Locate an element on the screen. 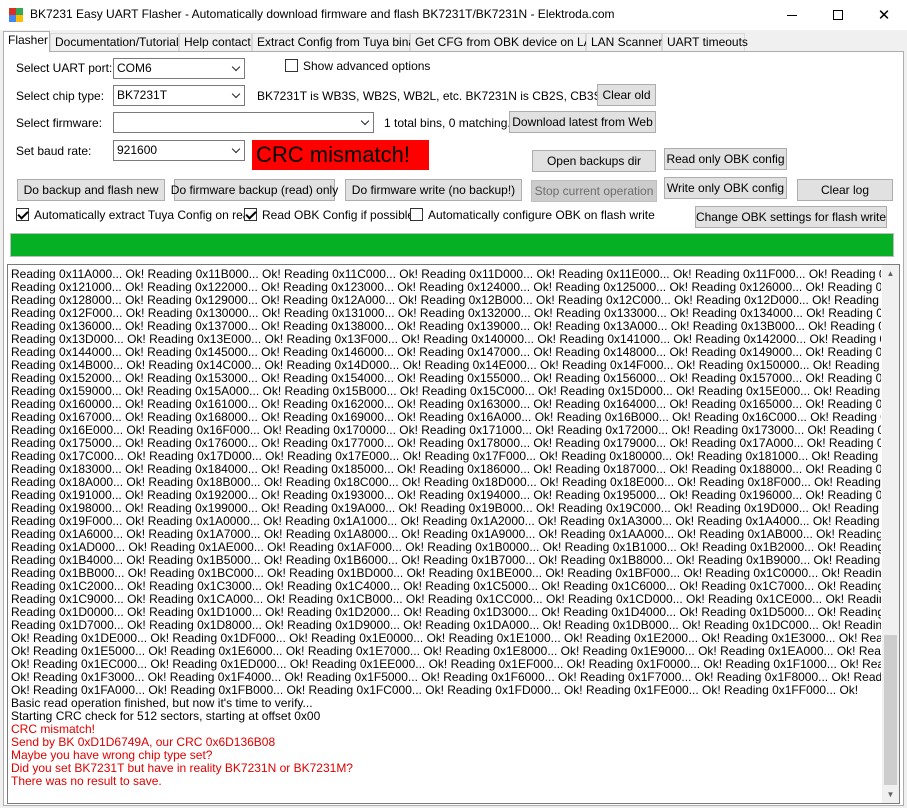 This screenshot has width=907, height=808. tab-help-contact: Help contact is located at coordinates (215, 42).